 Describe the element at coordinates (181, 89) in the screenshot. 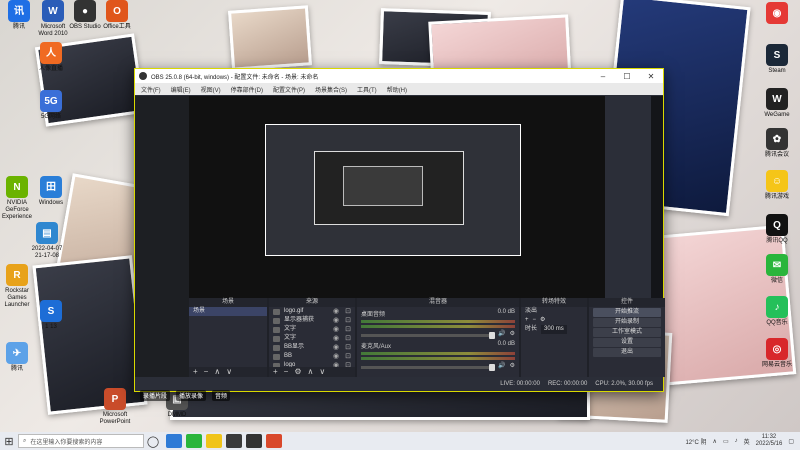

I see `menu-edit: 编辑(E)` at that location.